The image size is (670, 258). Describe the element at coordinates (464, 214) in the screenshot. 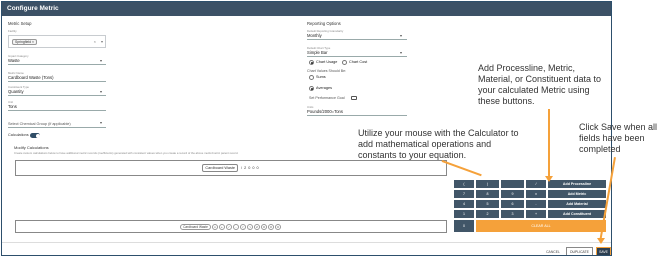

I see `key-1: 1` at that location.